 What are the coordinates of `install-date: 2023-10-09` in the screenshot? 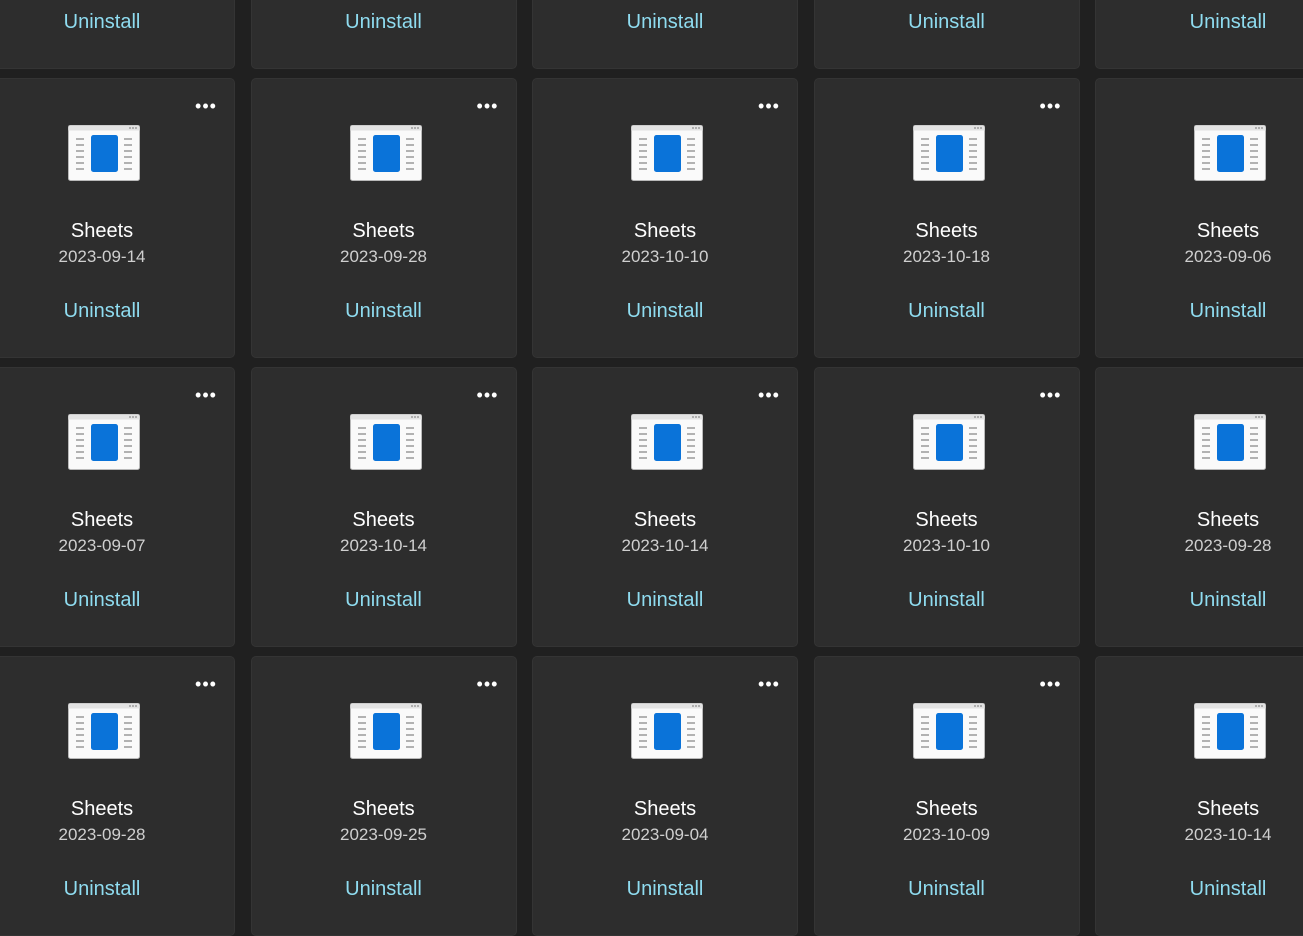 It's located at (946, 834).